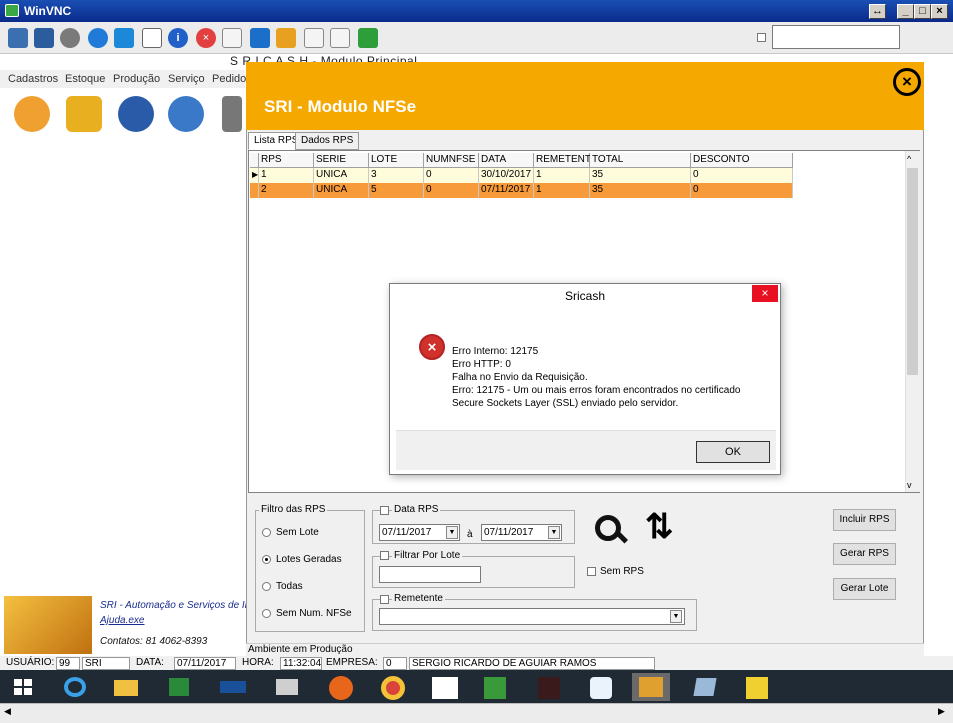 The height and width of the screenshot is (723, 953). Describe the element at coordinates (286, 38) in the screenshot. I see `folder-icon` at that location.